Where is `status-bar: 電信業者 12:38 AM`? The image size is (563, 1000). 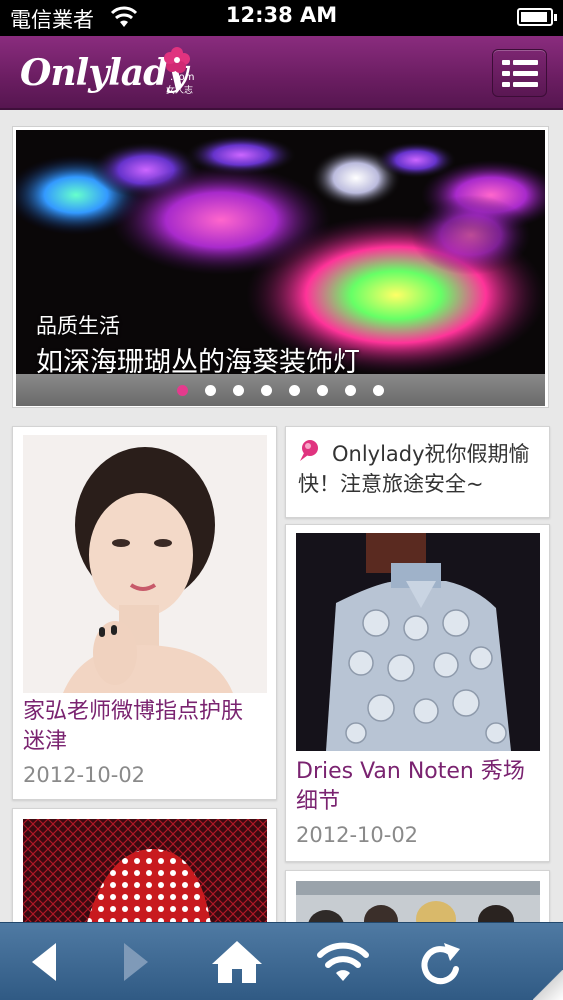
status-bar: 電信業者 12:38 AM is located at coordinates (281, 18).